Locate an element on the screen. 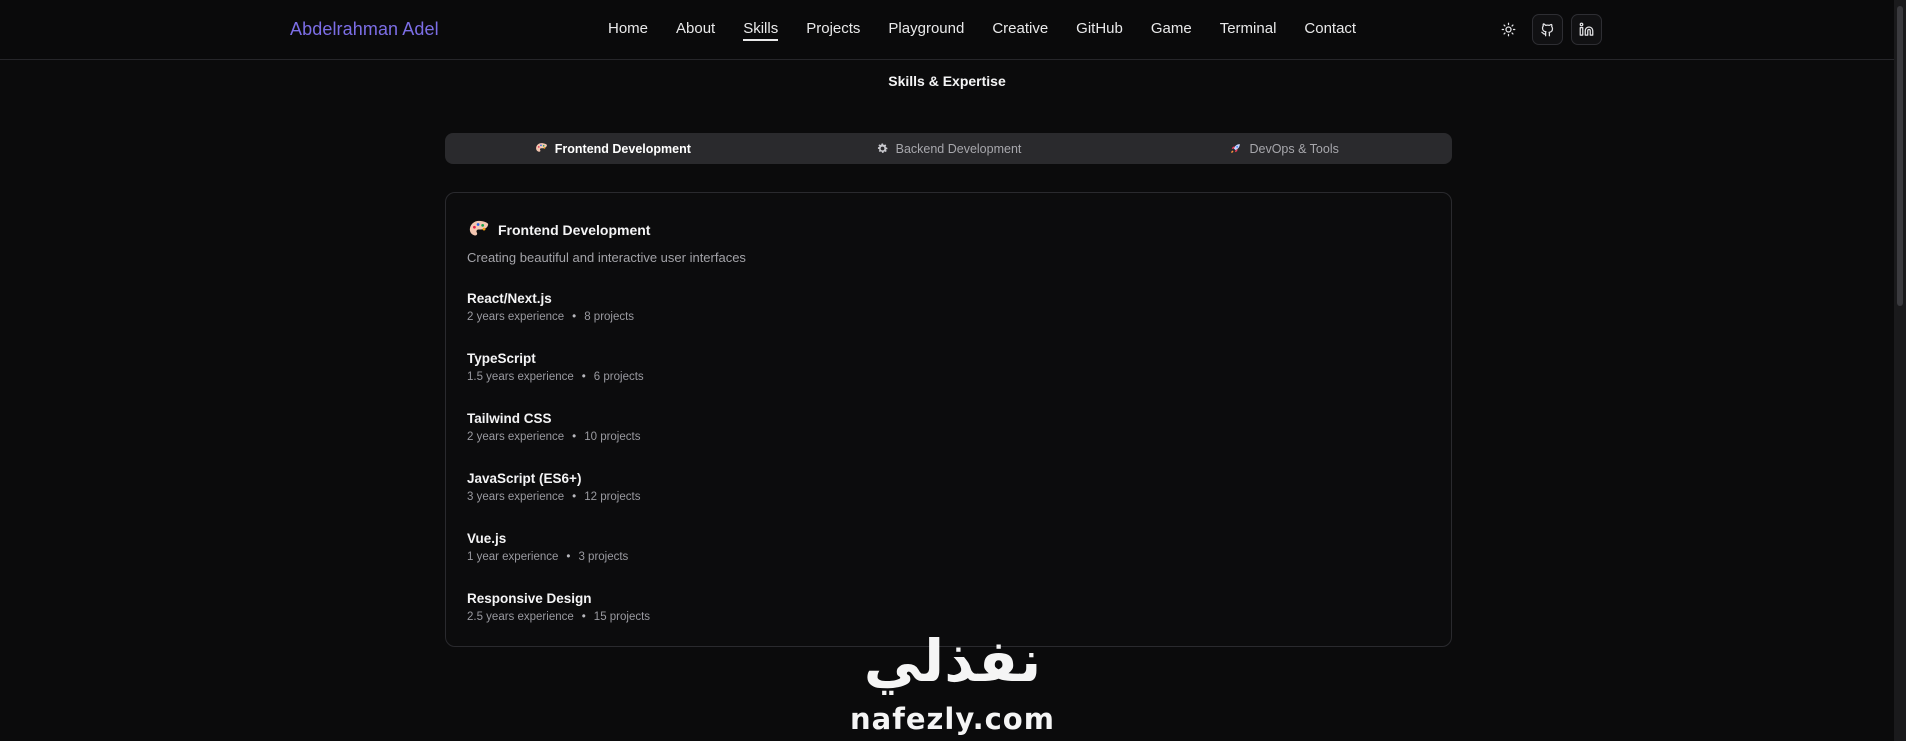 Image resolution: width=1906 pixels, height=741 pixels. skill-name: Tailwind CSS is located at coordinates (509, 418).